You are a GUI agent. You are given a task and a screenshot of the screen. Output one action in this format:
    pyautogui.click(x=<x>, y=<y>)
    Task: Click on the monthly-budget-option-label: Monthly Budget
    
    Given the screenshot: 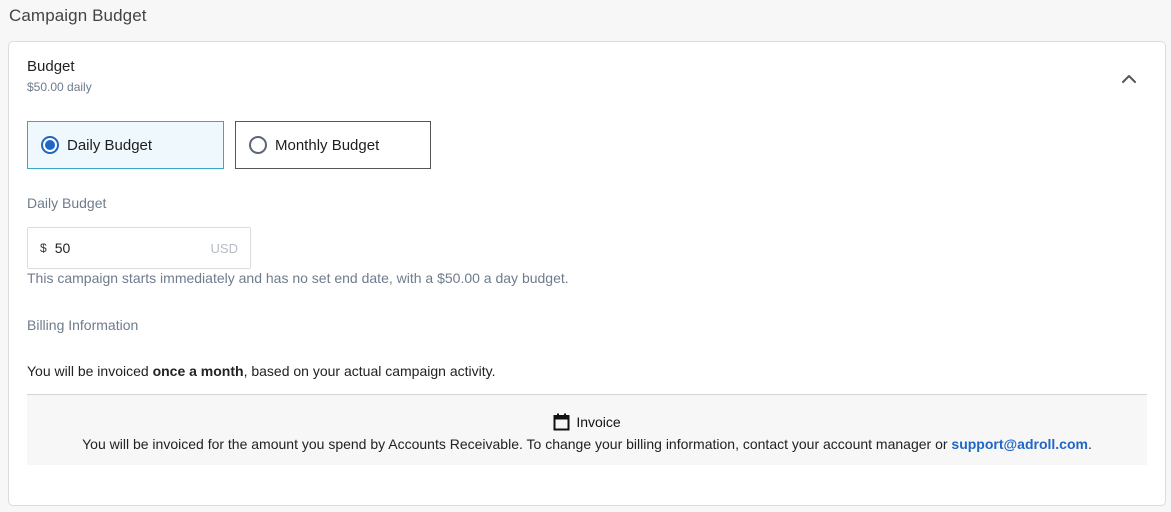 What is the action you would take?
    pyautogui.click(x=327, y=145)
    